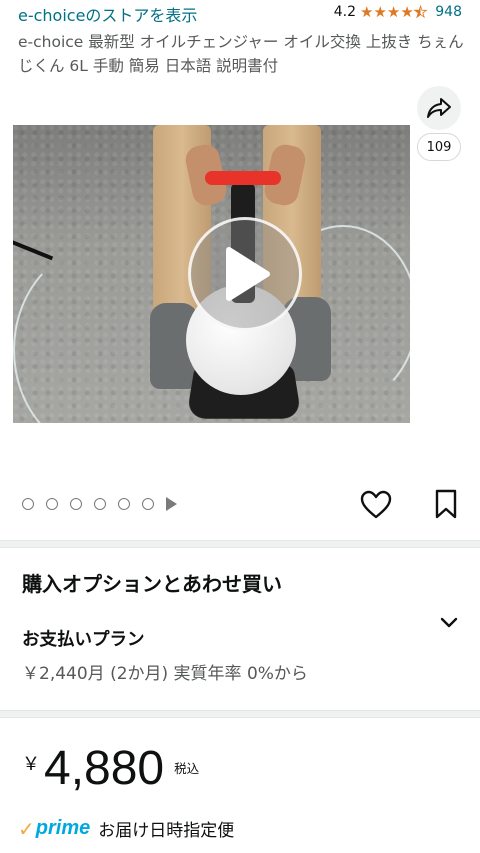 The image size is (480, 853). What do you see at coordinates (448, 12) in the screenshot?
I see `rating-count: 948` at bounding box center [448, 12].